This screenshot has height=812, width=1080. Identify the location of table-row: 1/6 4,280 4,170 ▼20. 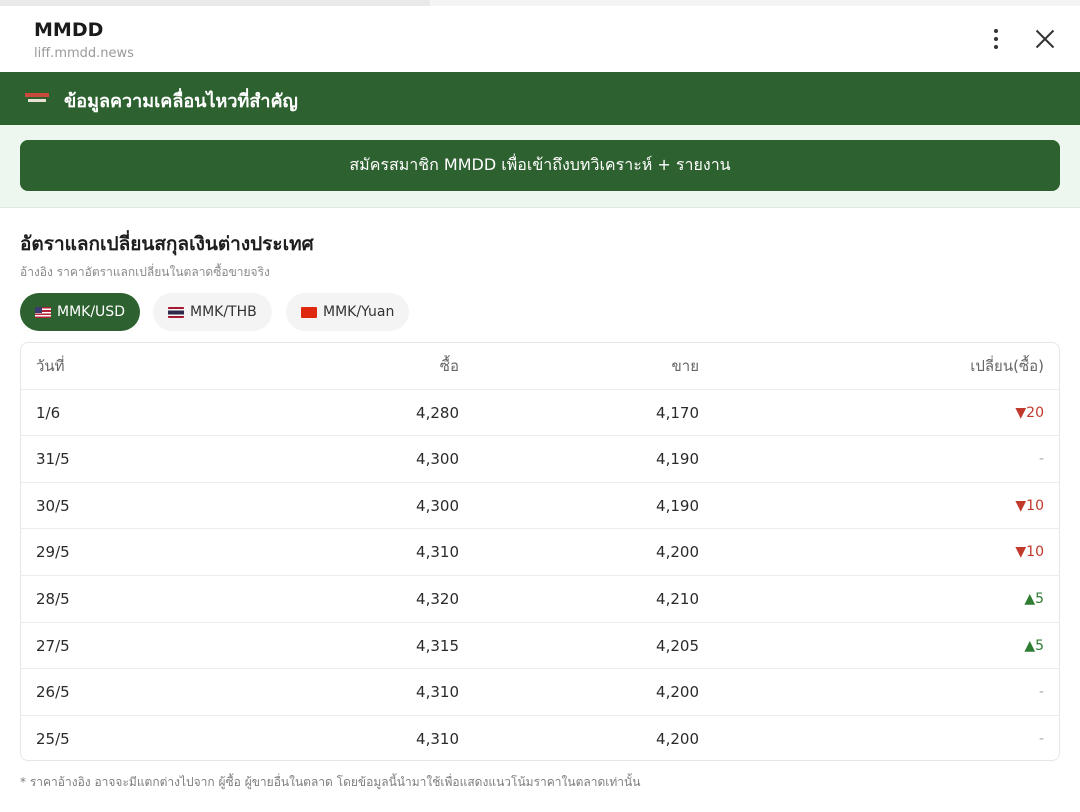
(540, 413).